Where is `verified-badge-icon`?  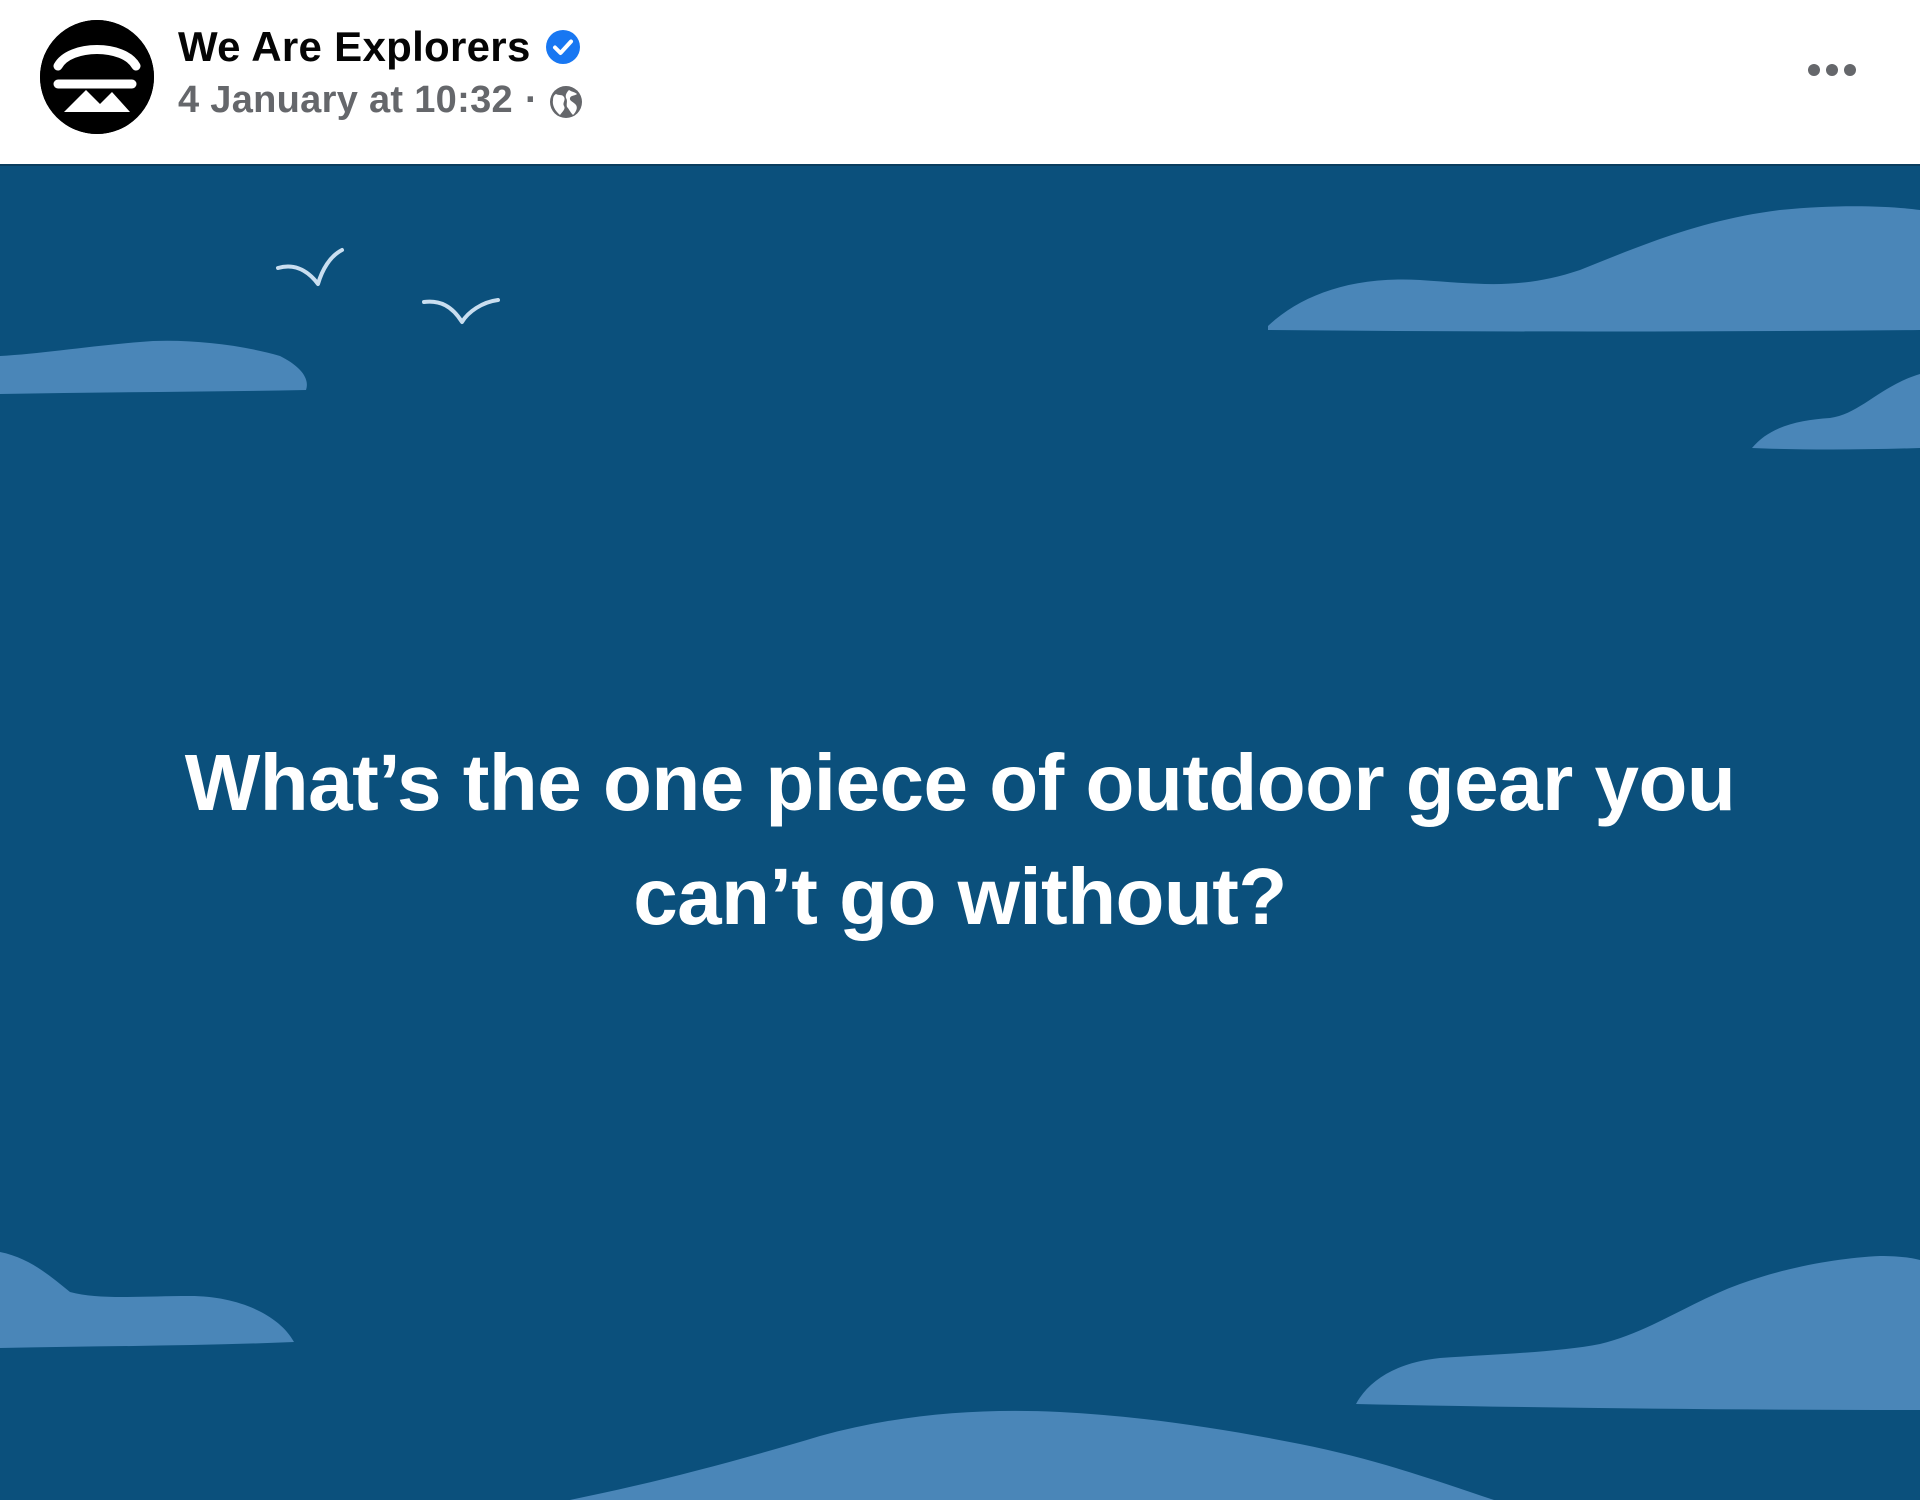 verified-badge-icon is located at coordinates (562, 47).